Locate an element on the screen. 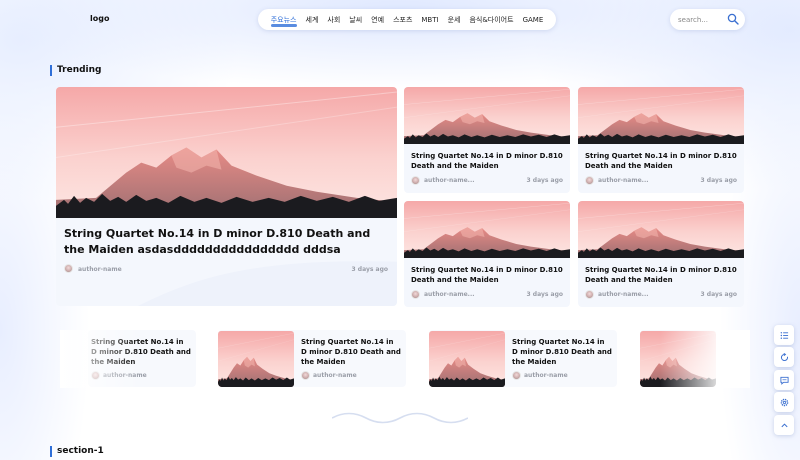 This screenshot has width=800, height=460. chat-icon is located at coordinates (784, 380).